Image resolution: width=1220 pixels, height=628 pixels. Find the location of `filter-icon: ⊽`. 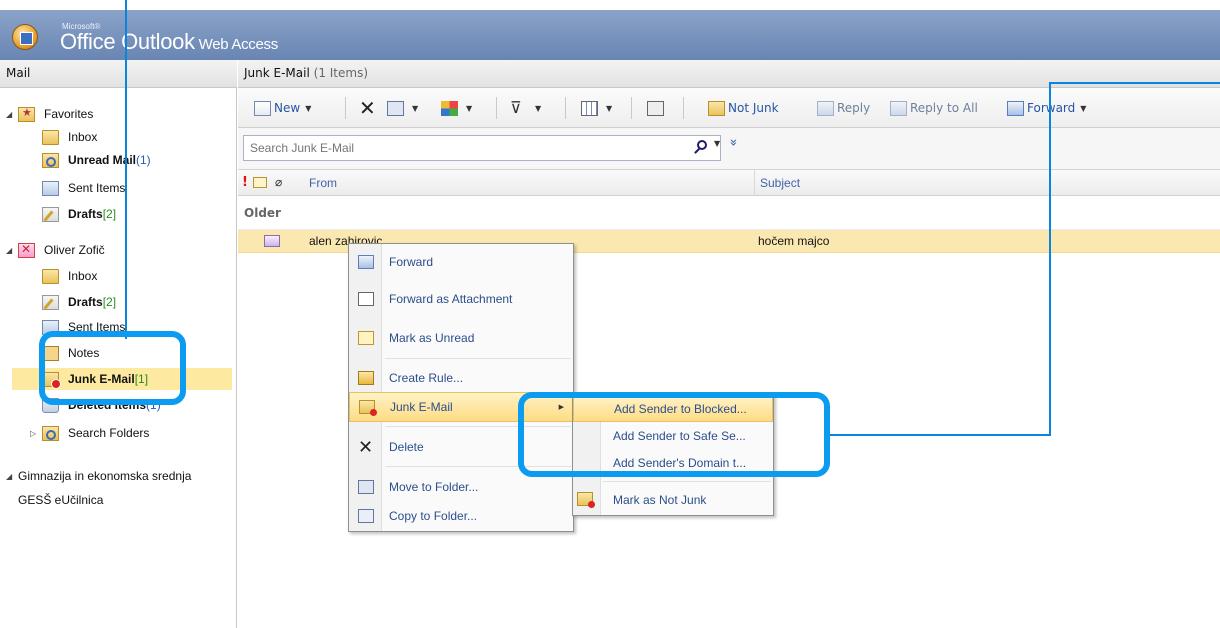

filter-icon: ⊽ is located at coordinates (516, 107).